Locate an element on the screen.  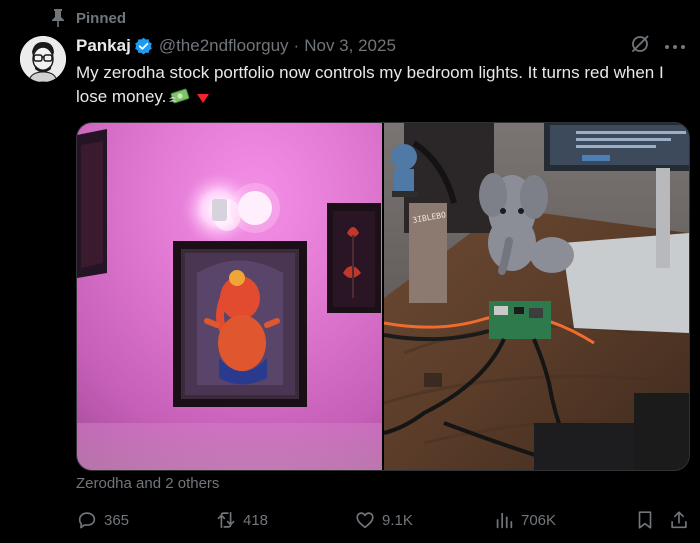
author-name: Pankaj is located at coordinates (103, 46).